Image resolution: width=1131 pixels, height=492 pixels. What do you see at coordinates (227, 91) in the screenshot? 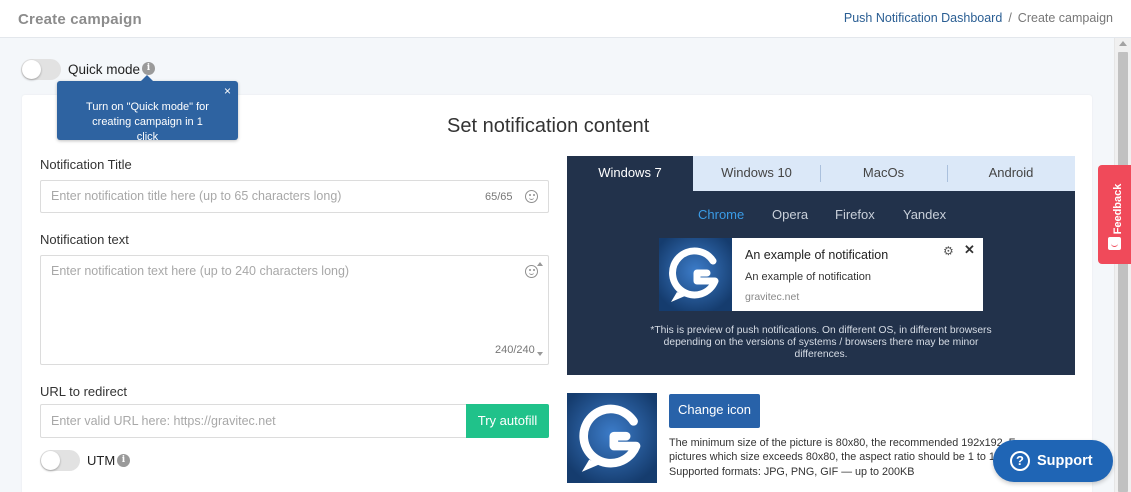
I see `close-icon: ×` at bounding box center [227, 91].